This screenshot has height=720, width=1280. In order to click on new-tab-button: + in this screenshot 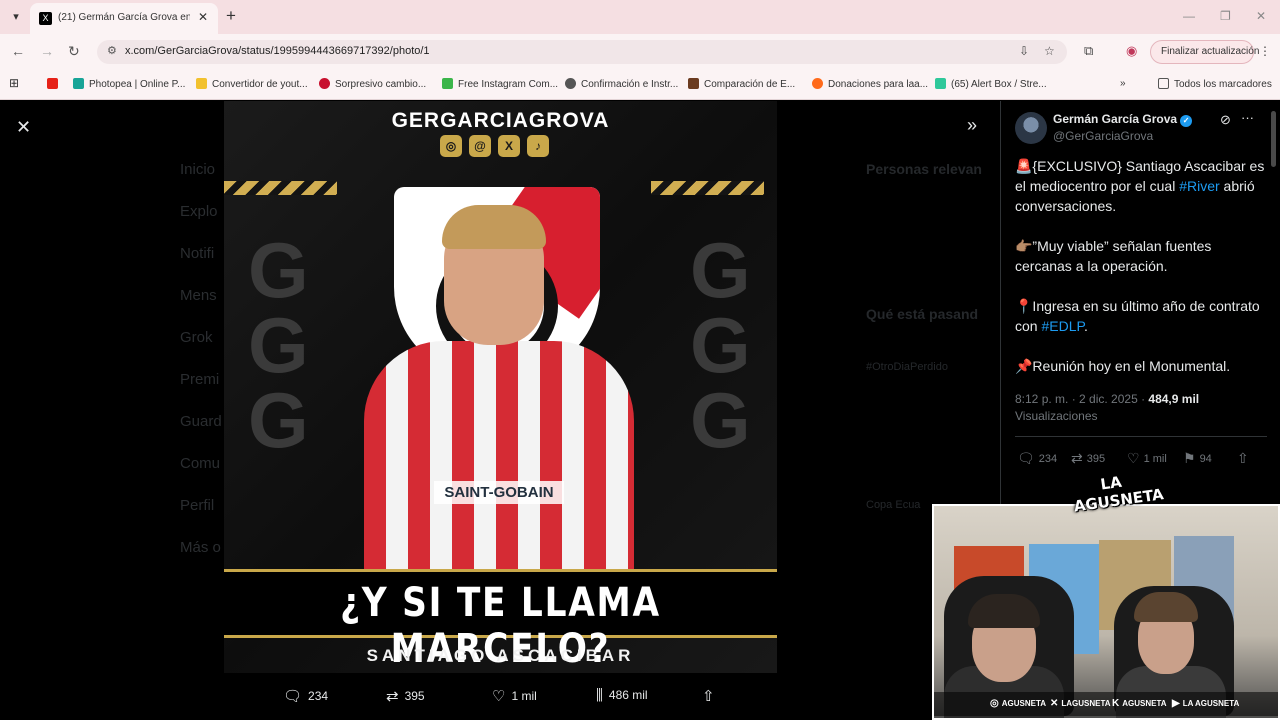, I will do `click(231, 16)`.